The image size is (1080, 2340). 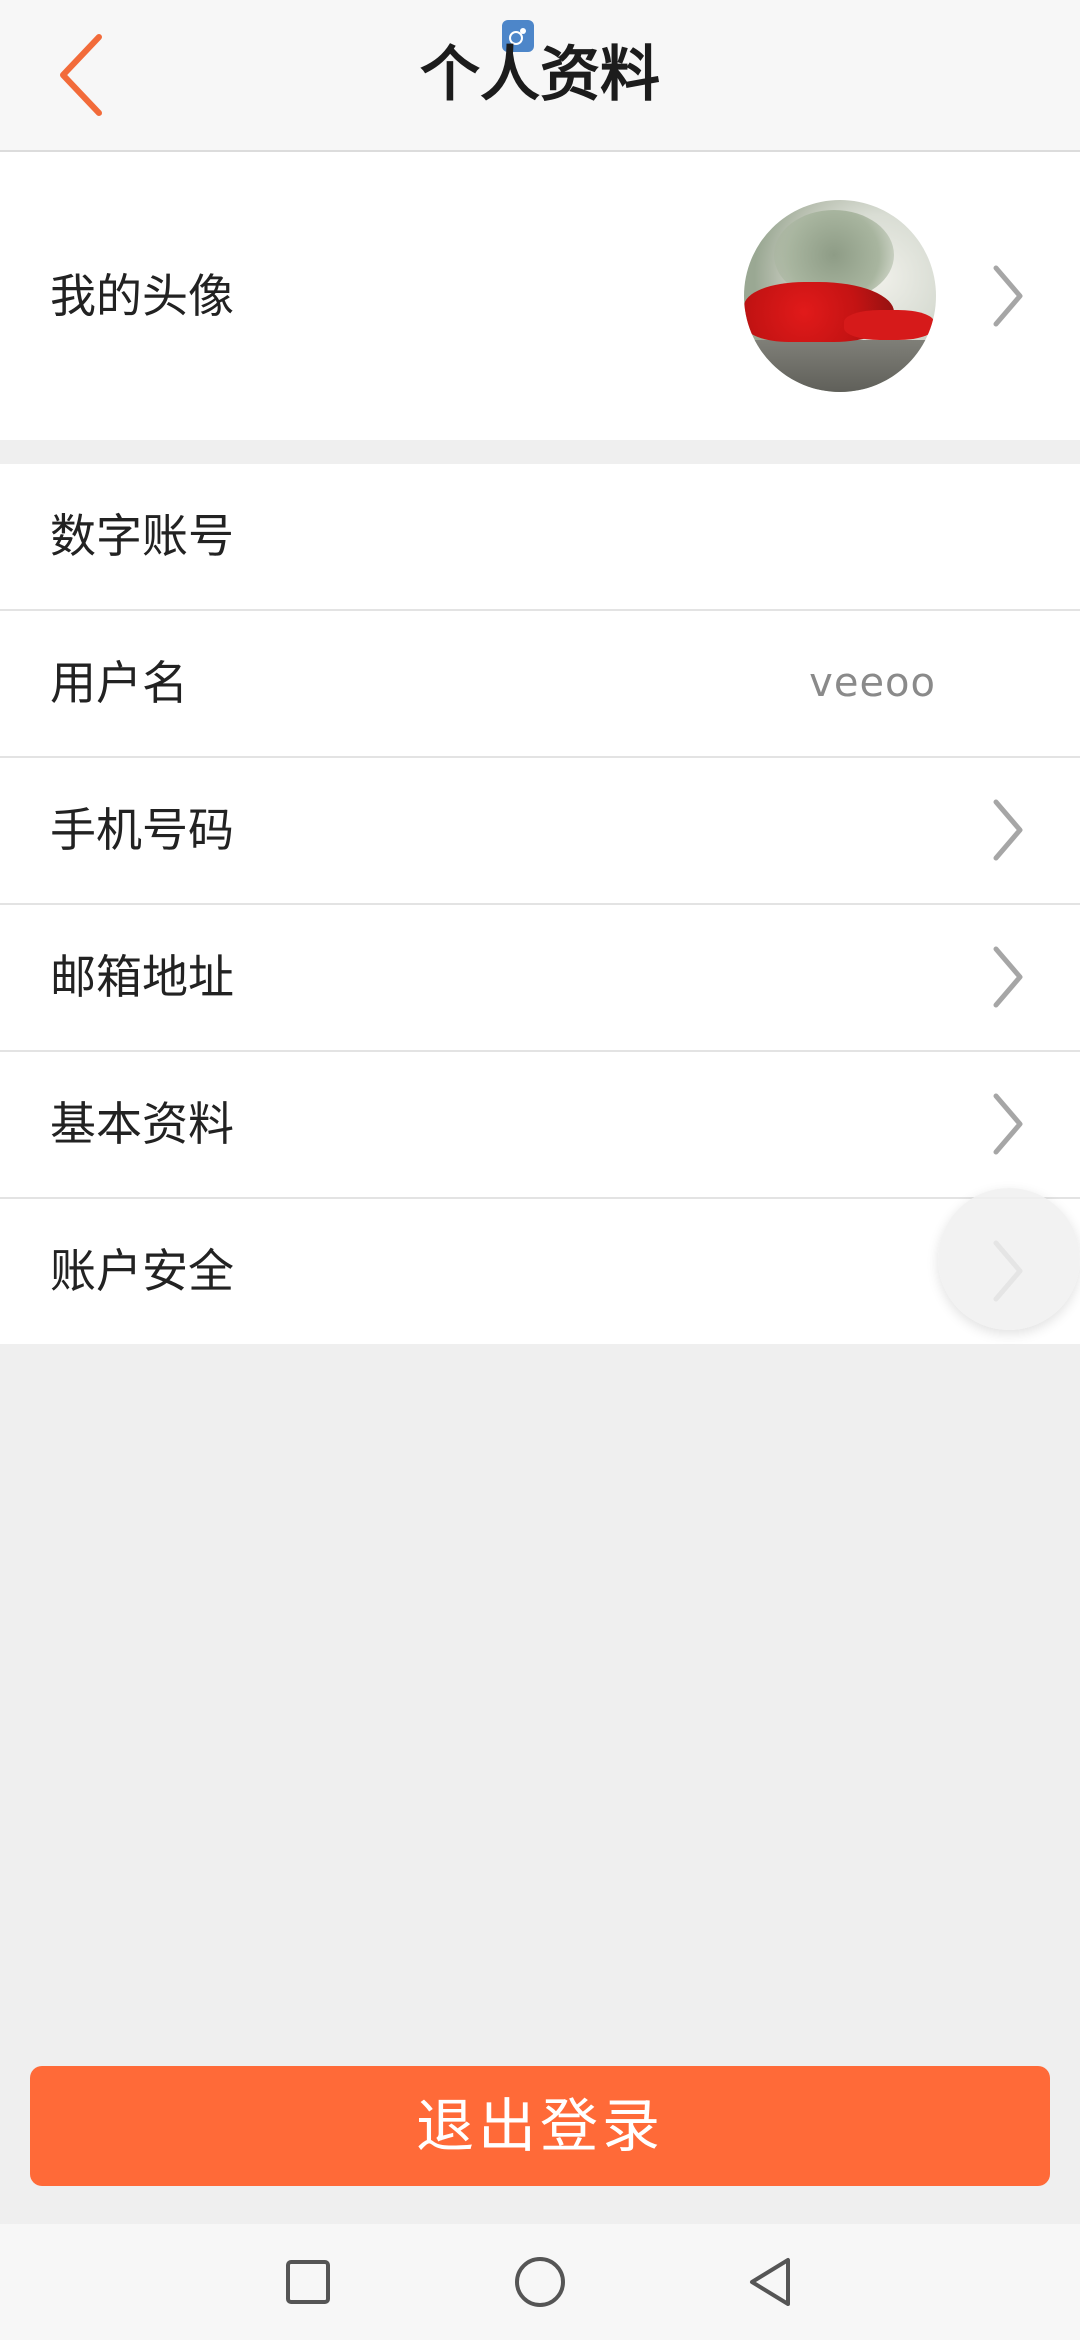 I want to click on list-item-username: 用户名 veeoo, so click(x=540, y=684).